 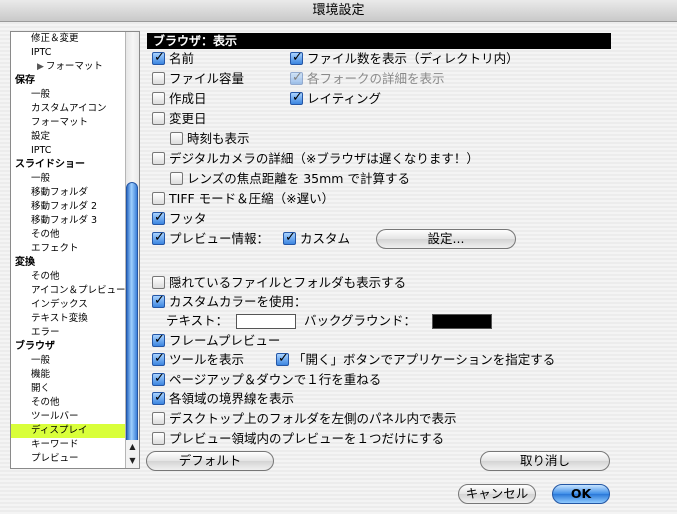 I want to click on option-show-time: 時刻も表示, so click(x=210, y=139).